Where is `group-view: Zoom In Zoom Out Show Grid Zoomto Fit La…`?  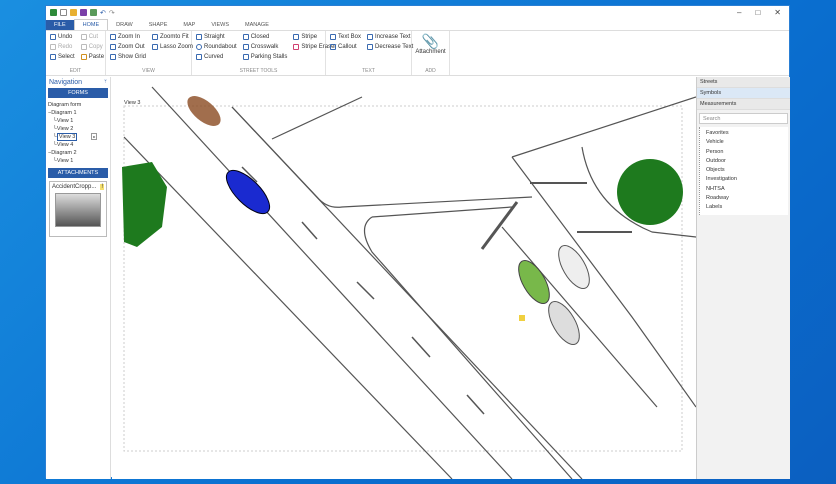
group-view: Zoom In Zoom Out Show Grid Zoomto Fit La… is located at coordinates (149, 53).